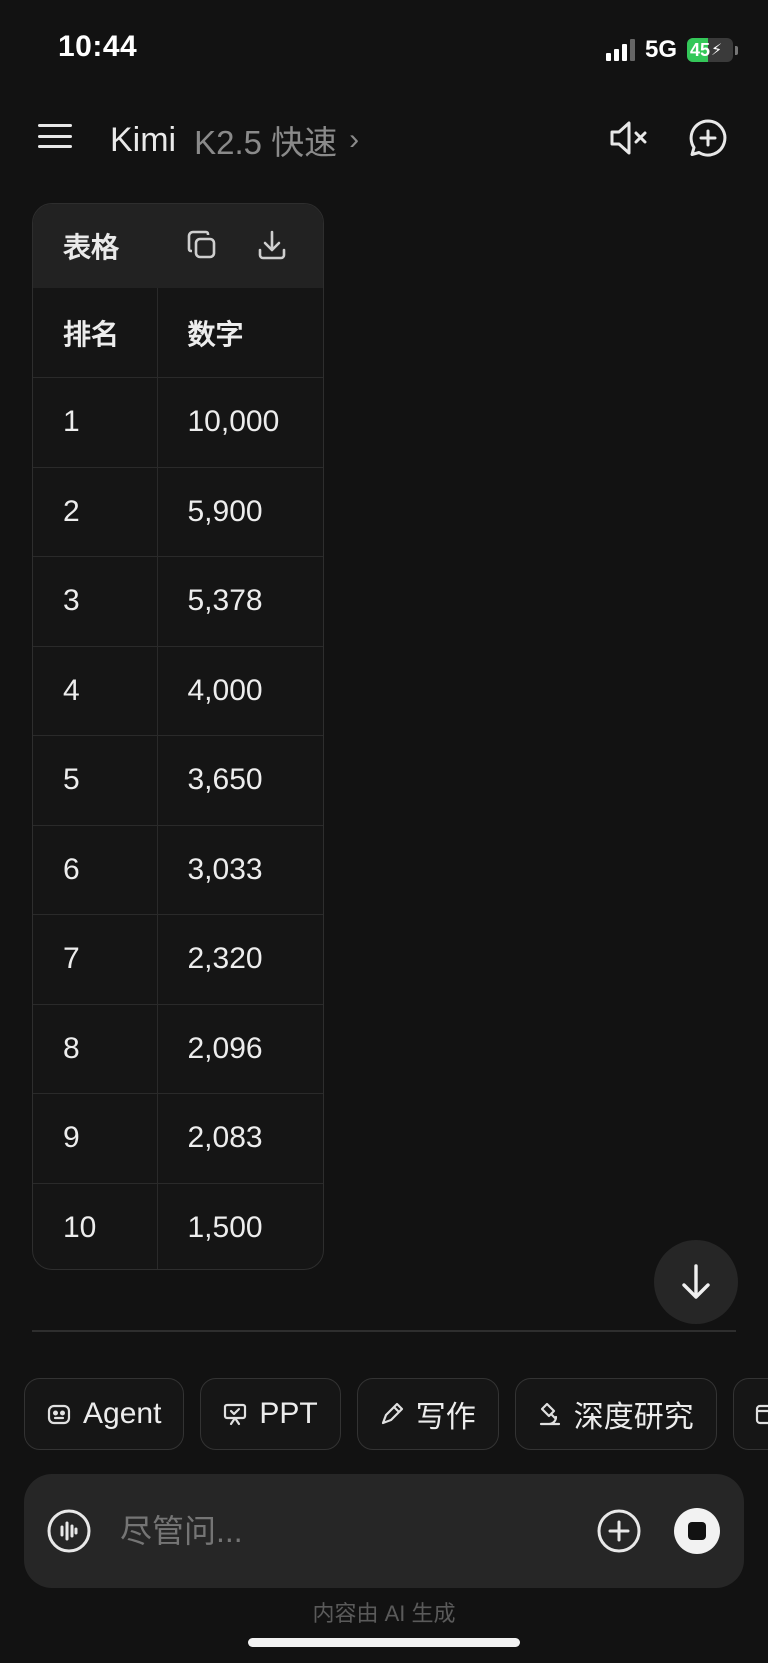 Image resolution: width=768 pixels, height=1663 pixels. Describe the element at coordinates (95, 333) in the screenshot. I see `column-header-rank: 排名` at that location.